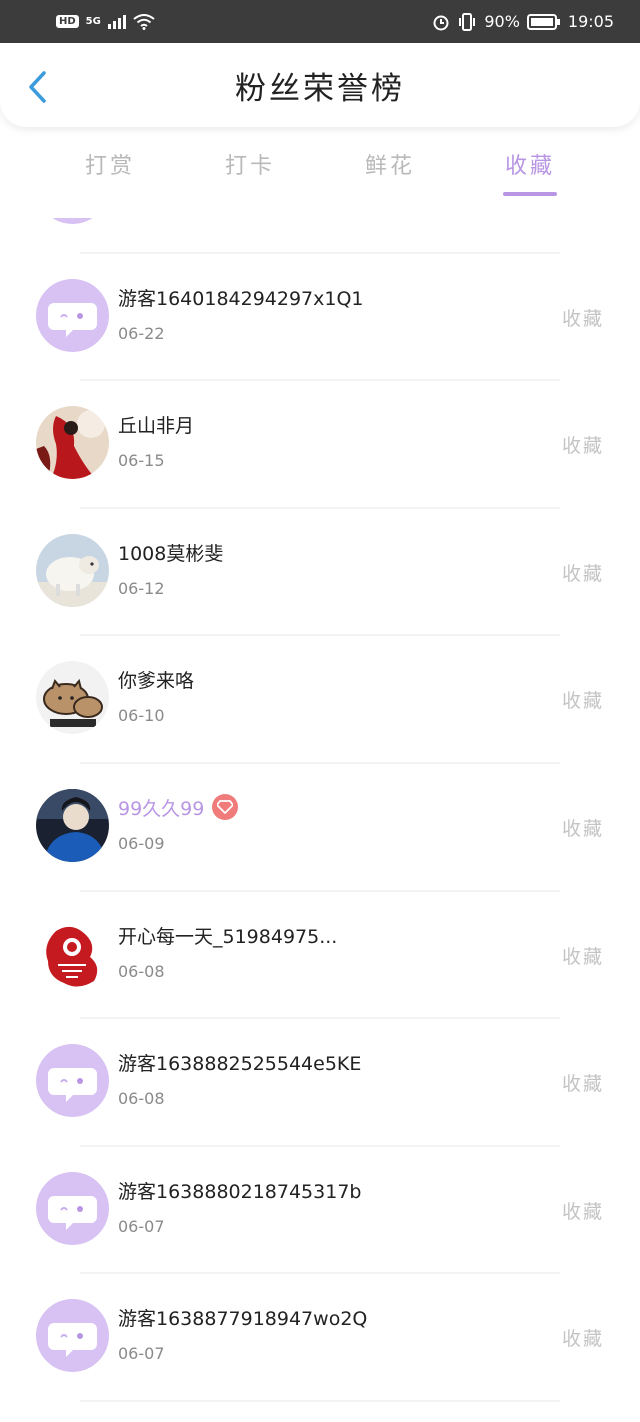 The width and height of the screenshot is (640, 1422). What do you see at coordinates (320, 1400) in the screenshot?
I see `row-divider` at bounding box center [320, 1400].